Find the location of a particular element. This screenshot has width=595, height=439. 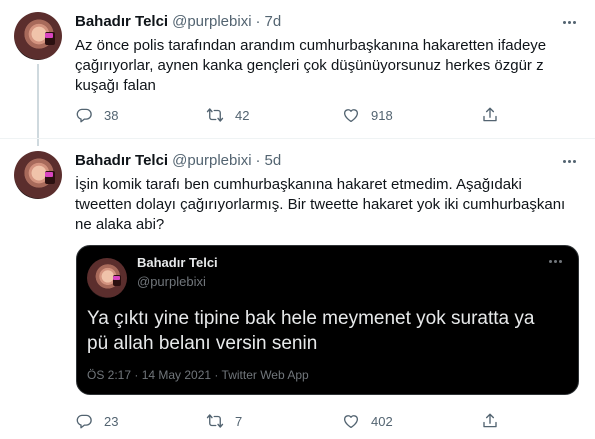

reply-count: 23 is located at coordinates (111, 421).